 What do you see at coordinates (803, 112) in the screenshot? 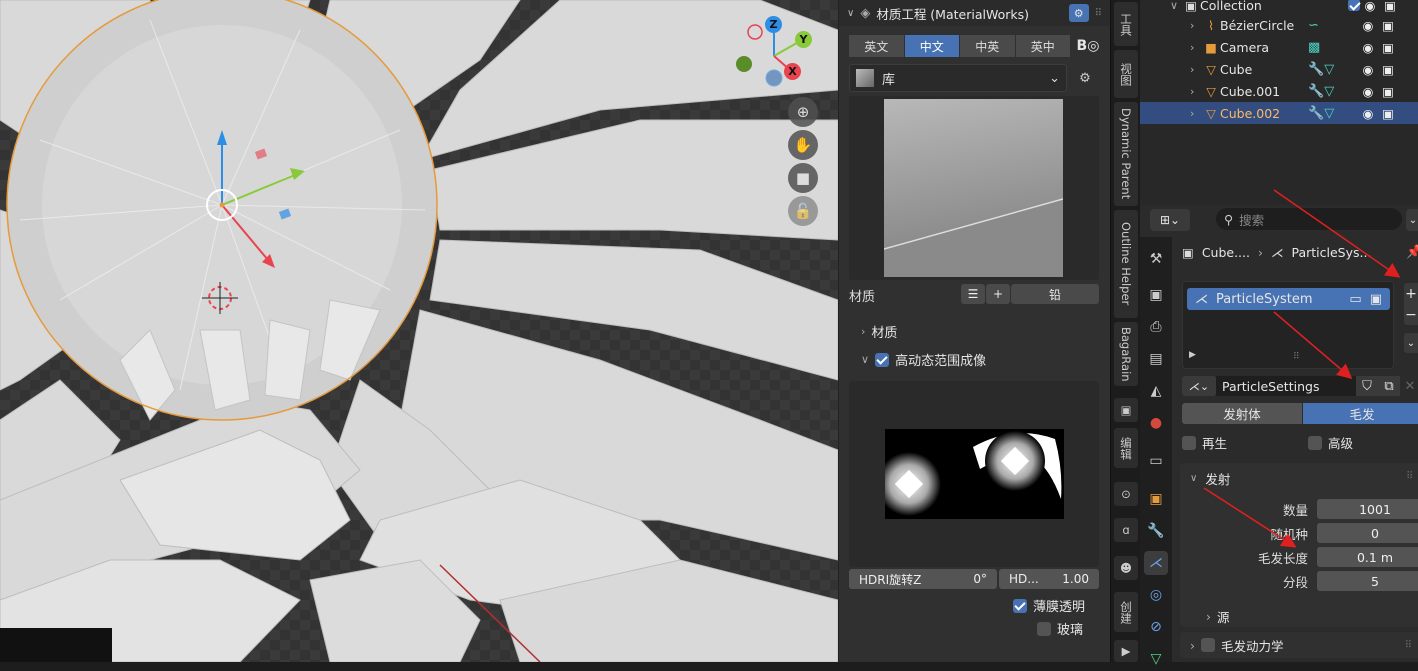
I see `zoom-icon: ⊕` at bounding box center [803, 112].